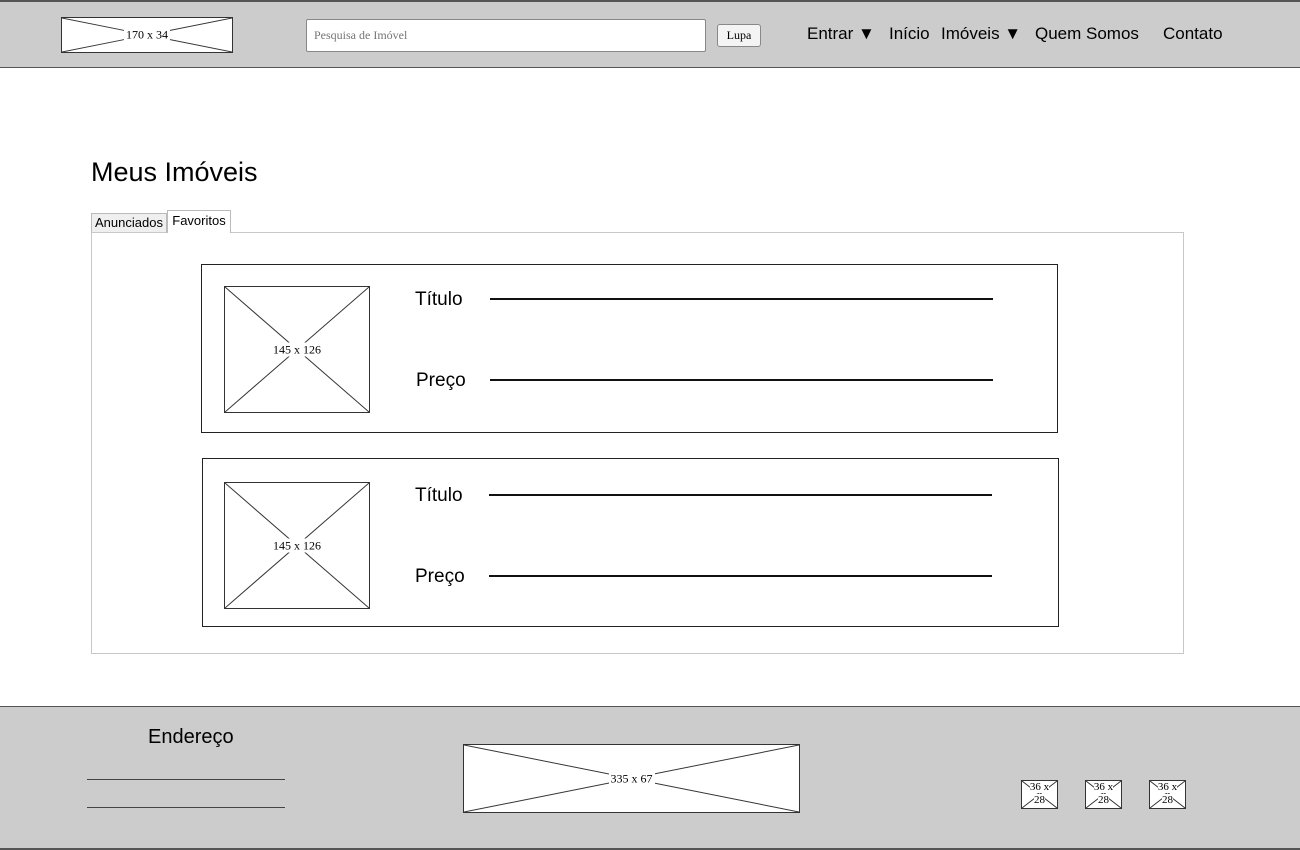 This screenshot has height=850, width=1300. I want to click on nav-quem-somos-link: Quem Somos, so click(1087, 34).